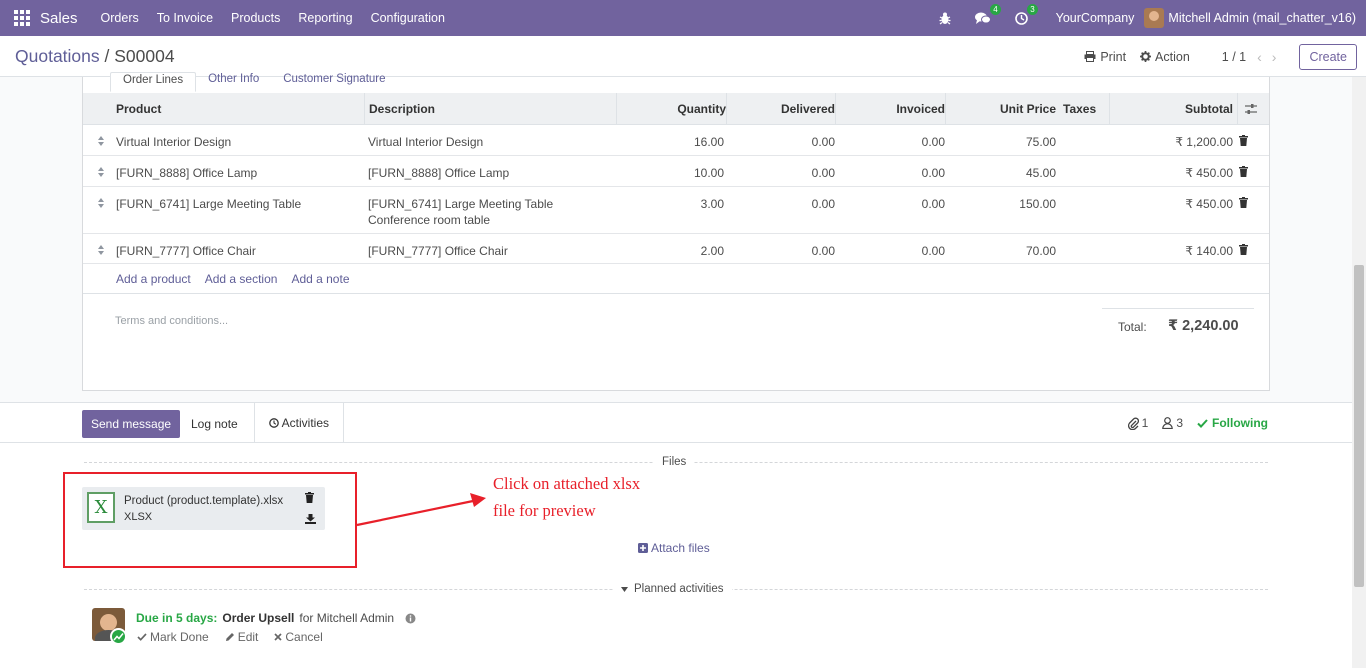 This screenshot has width=1366, height=668. I want to click on header-taxes: Taxes, so click(1079, 109).